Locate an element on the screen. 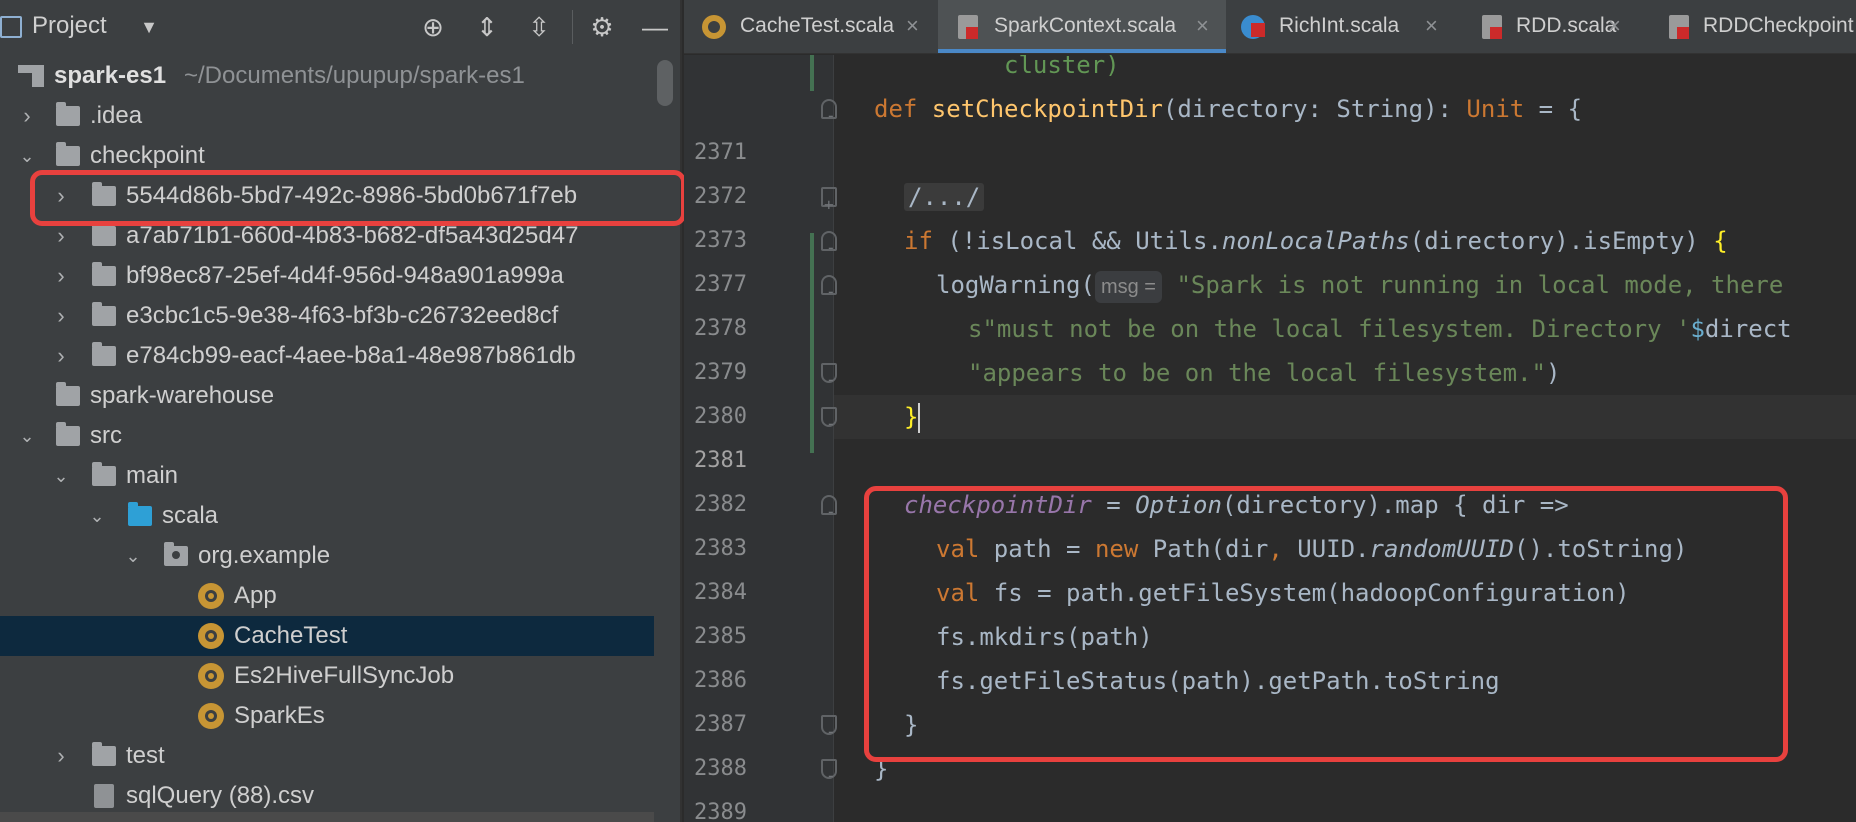  code-text: /.../ is located at coordinates (944, 197).